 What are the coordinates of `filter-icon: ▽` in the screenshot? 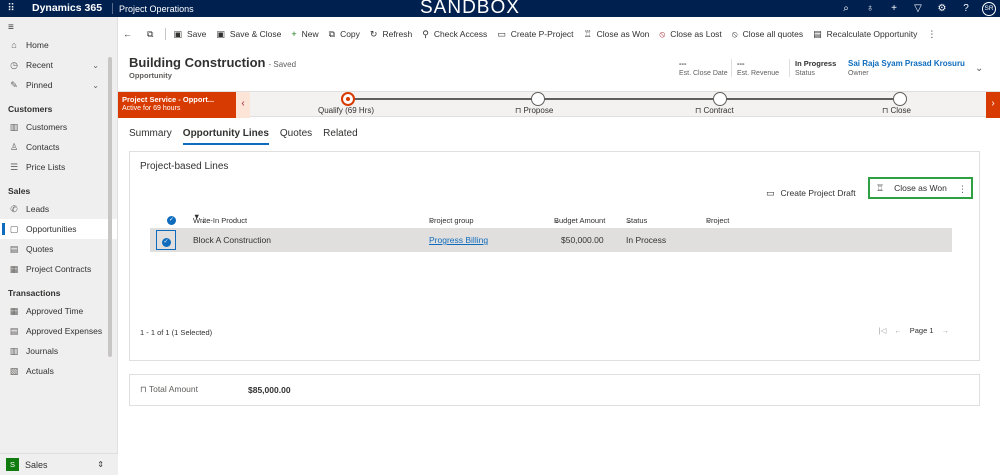 It's located at (918, 8).